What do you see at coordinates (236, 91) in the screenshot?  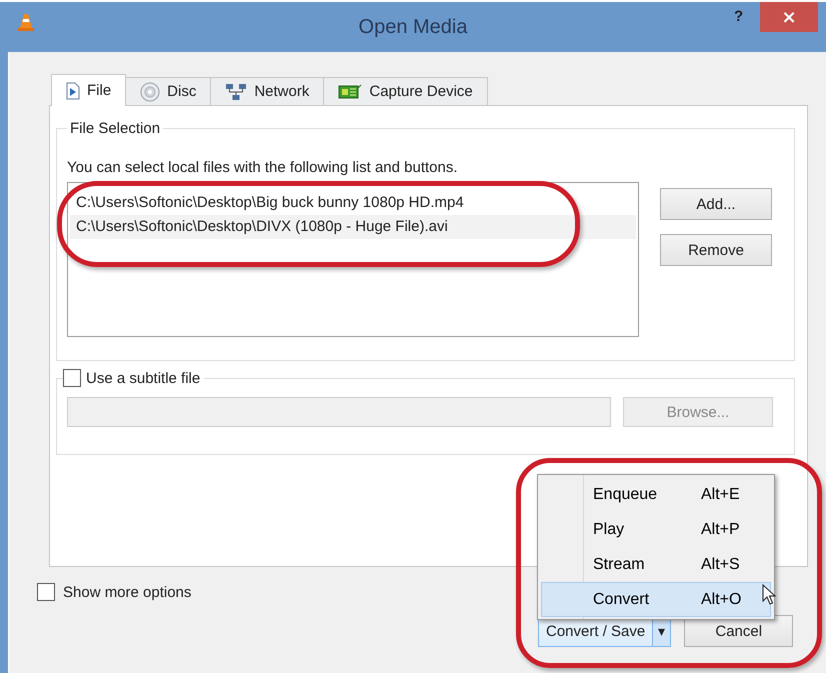 I see `network-icon` at bounding box center [236, 91].